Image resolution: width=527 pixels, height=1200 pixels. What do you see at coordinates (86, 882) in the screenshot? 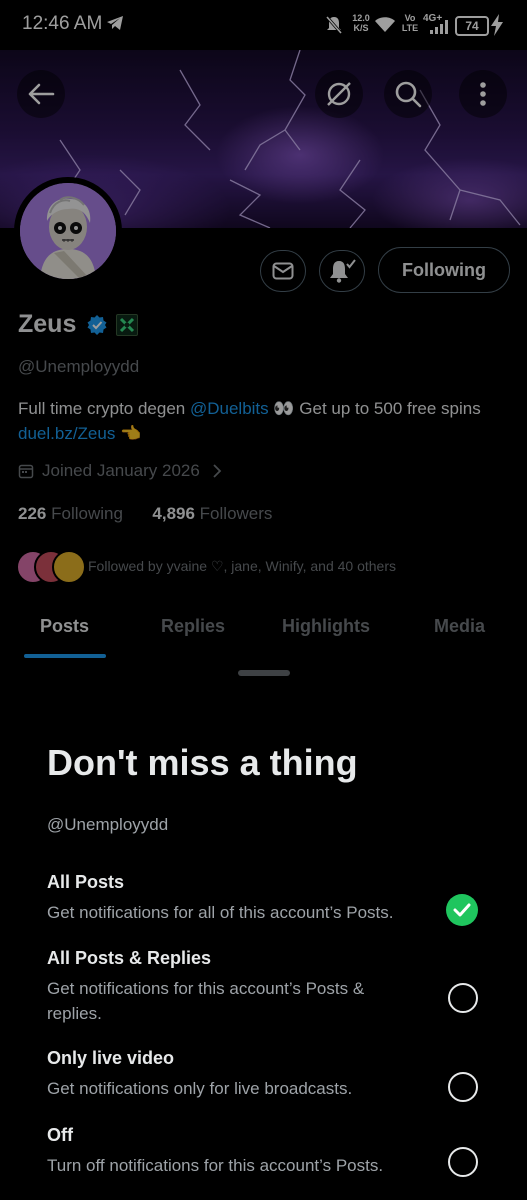
I see `option-title: All Posts` at bounding box center [86, 882].